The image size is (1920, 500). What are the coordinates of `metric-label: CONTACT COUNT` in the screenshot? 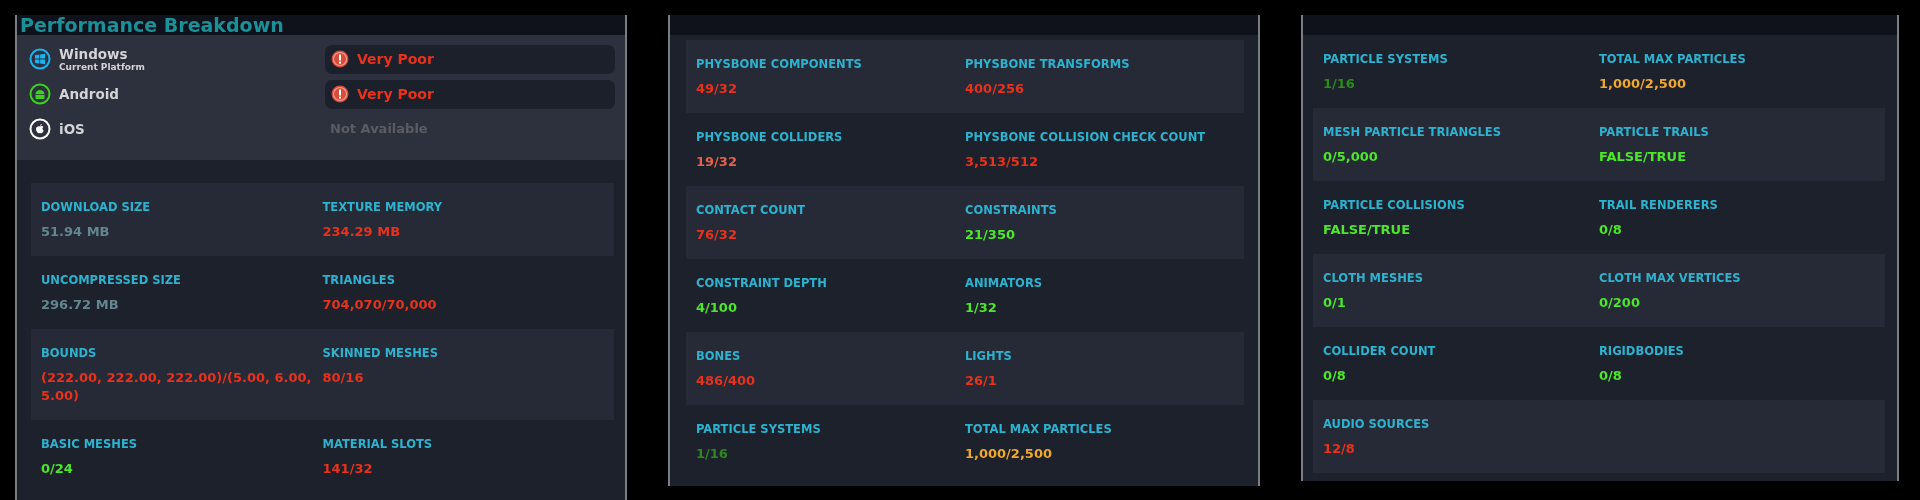 It's located at (750, 210).